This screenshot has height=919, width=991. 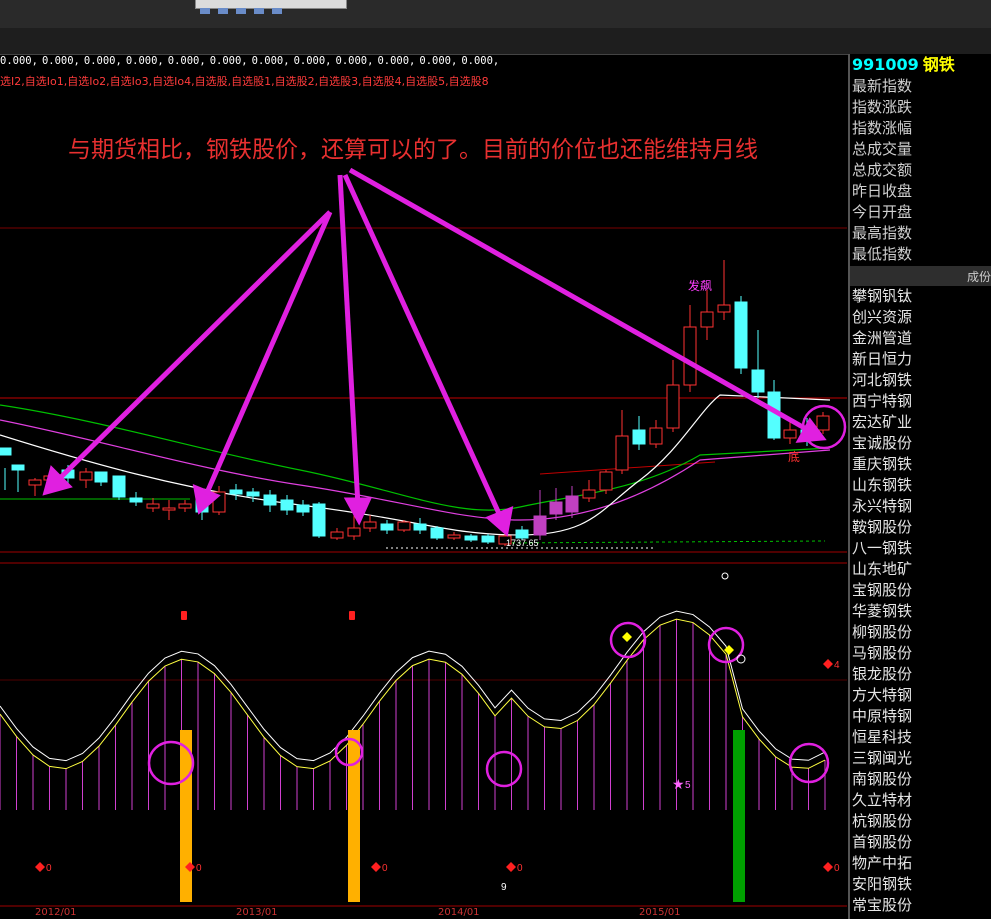 I want to click on label-fa-bao: 发飙, so click(x=700, y=285).